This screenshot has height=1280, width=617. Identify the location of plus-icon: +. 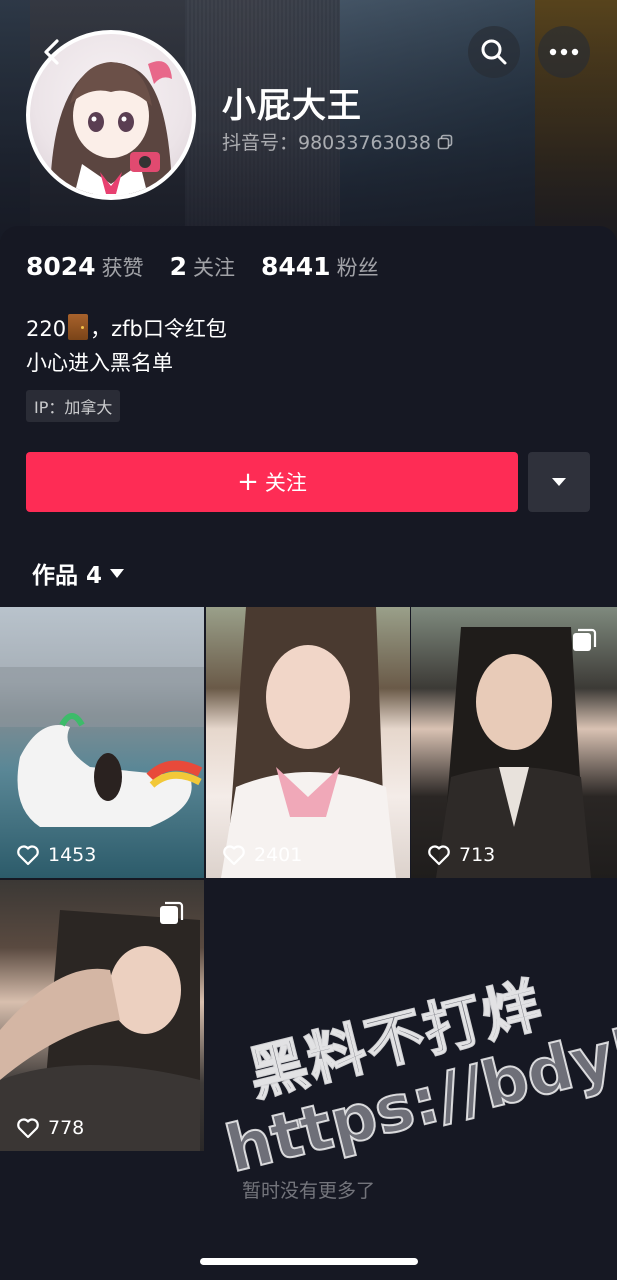
(248, 482).